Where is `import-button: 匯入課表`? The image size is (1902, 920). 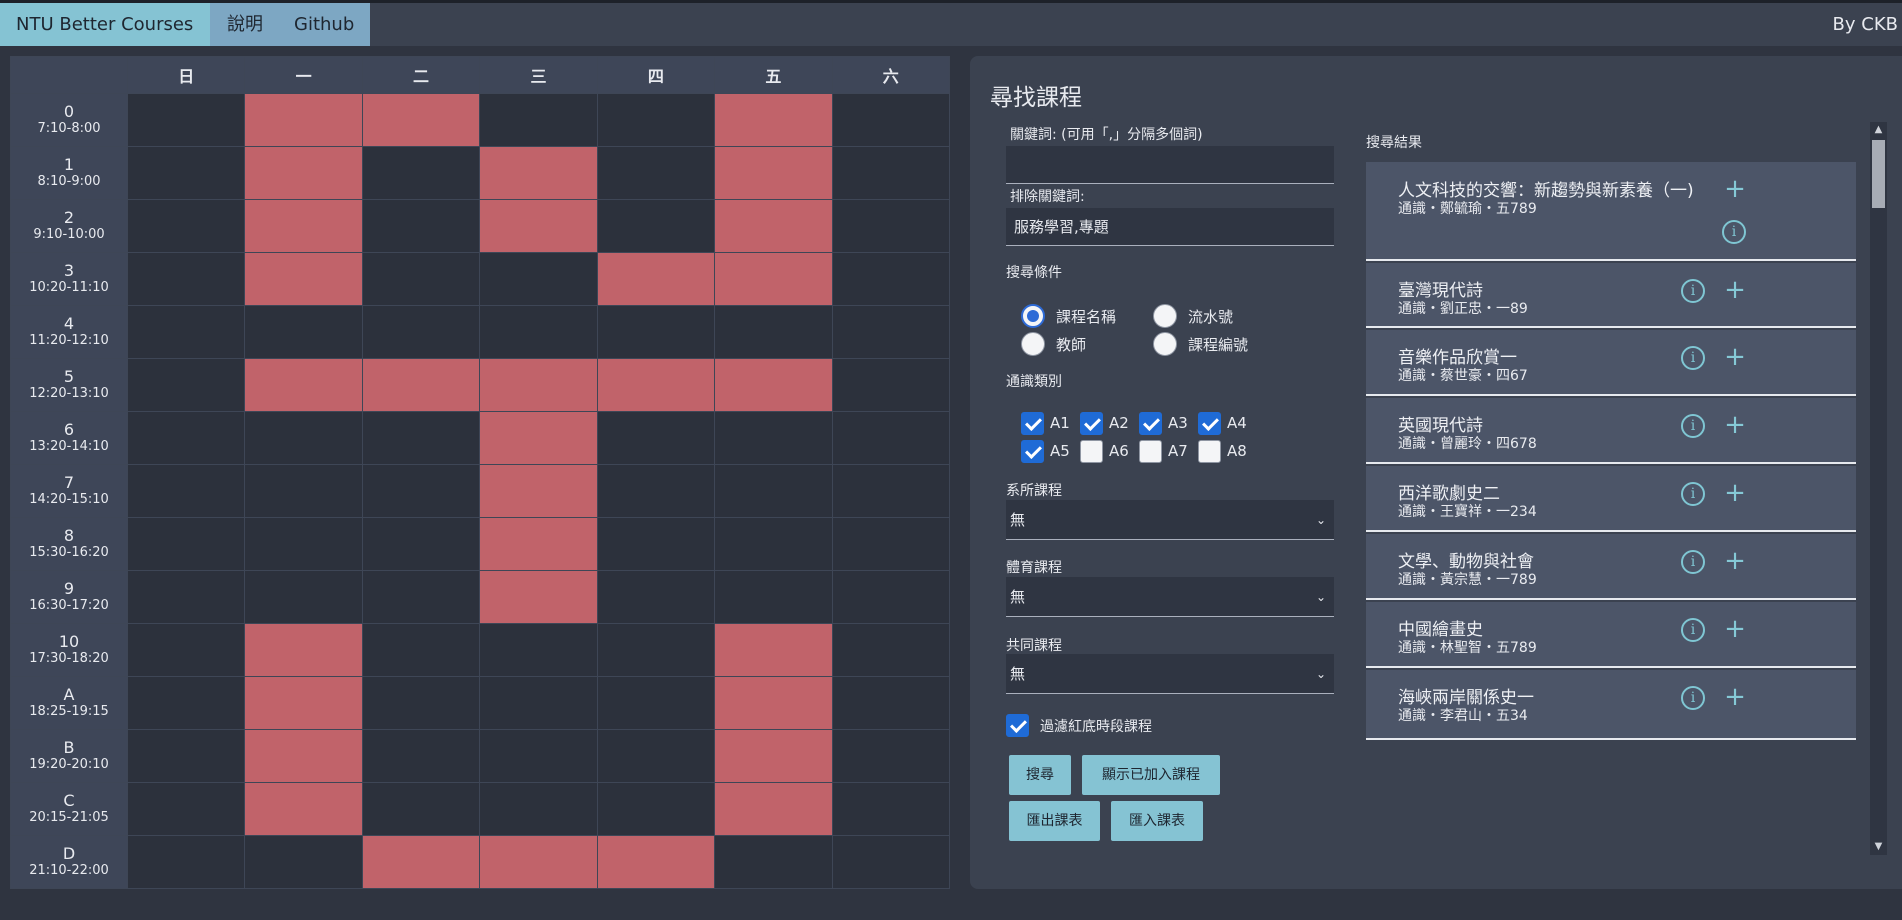 import-button: 匯入課表 is located at coordinates (1157, 821).